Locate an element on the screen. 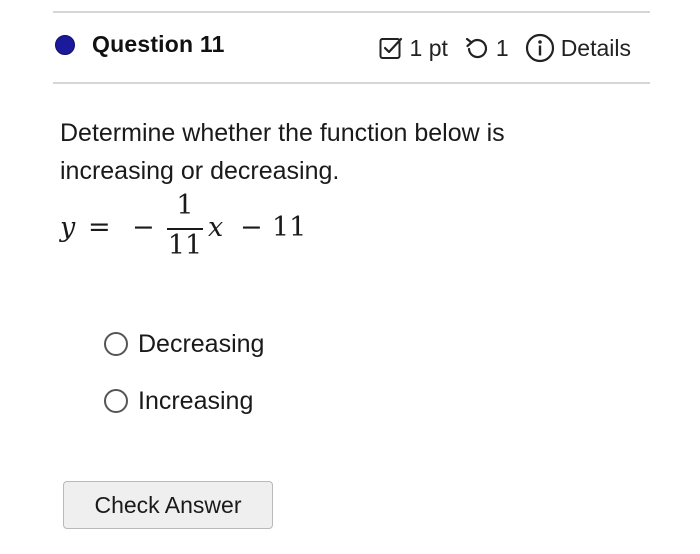 The height and width of the screenshot is (554, 700). info-icon is located at coordinates (540, 48).